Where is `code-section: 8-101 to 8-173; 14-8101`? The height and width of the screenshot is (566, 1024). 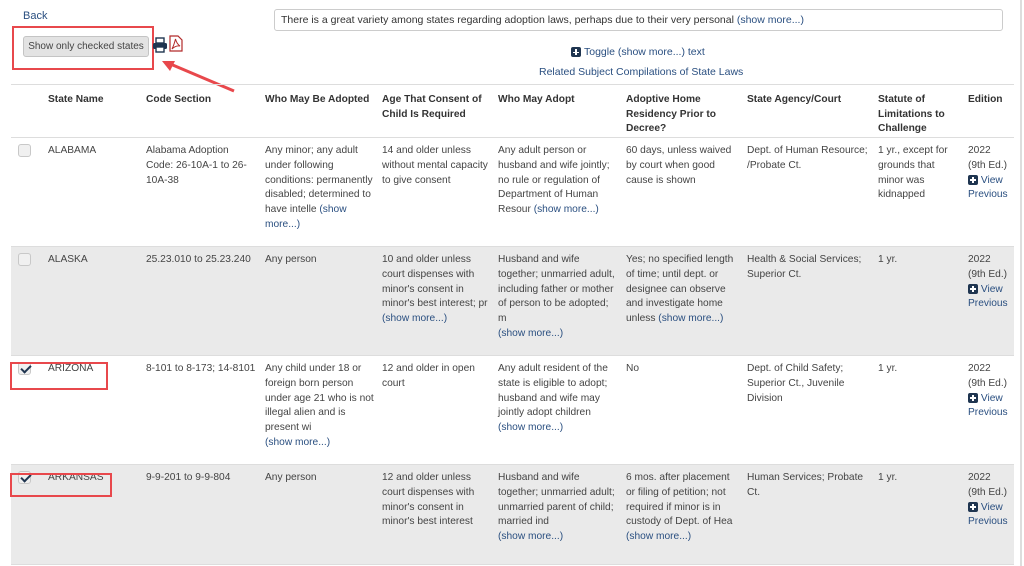
code-section: 8-101 to 8-173; 14-8101 is located at coordinates (201, 410).